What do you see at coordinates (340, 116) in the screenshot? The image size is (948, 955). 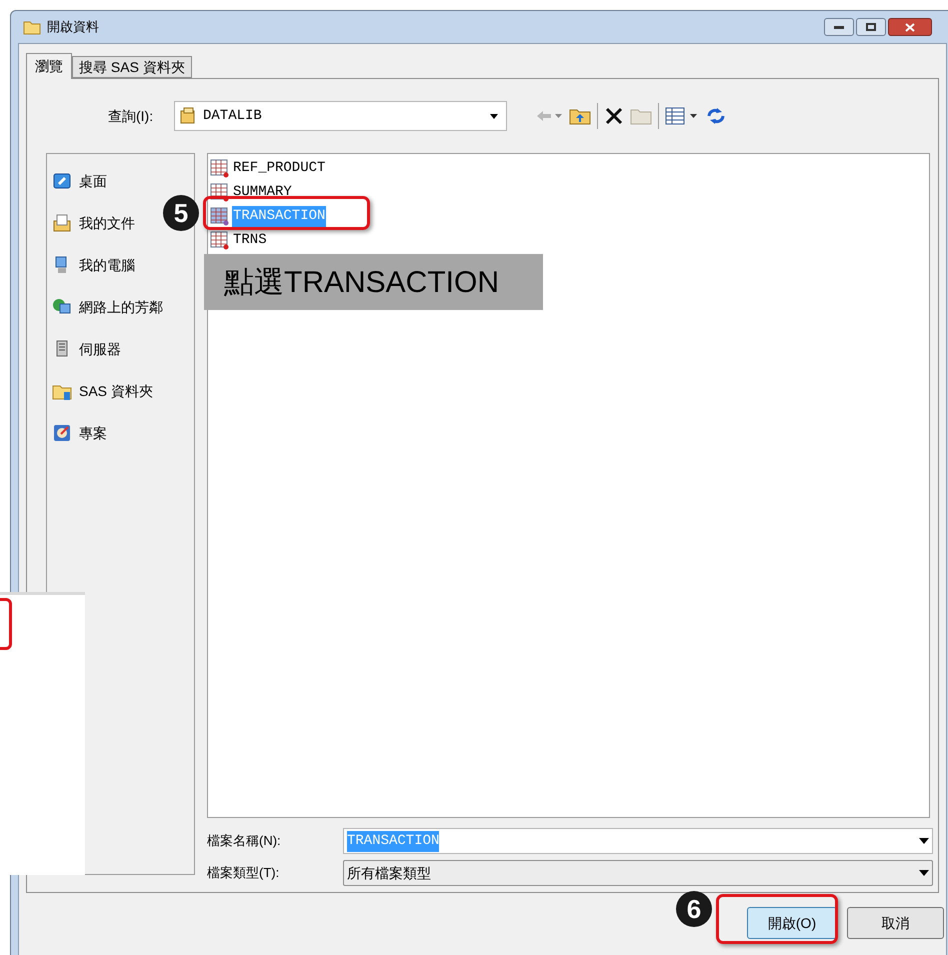 I see `look-in-dropdown: DATALIB` at bounding box center [340, 116].